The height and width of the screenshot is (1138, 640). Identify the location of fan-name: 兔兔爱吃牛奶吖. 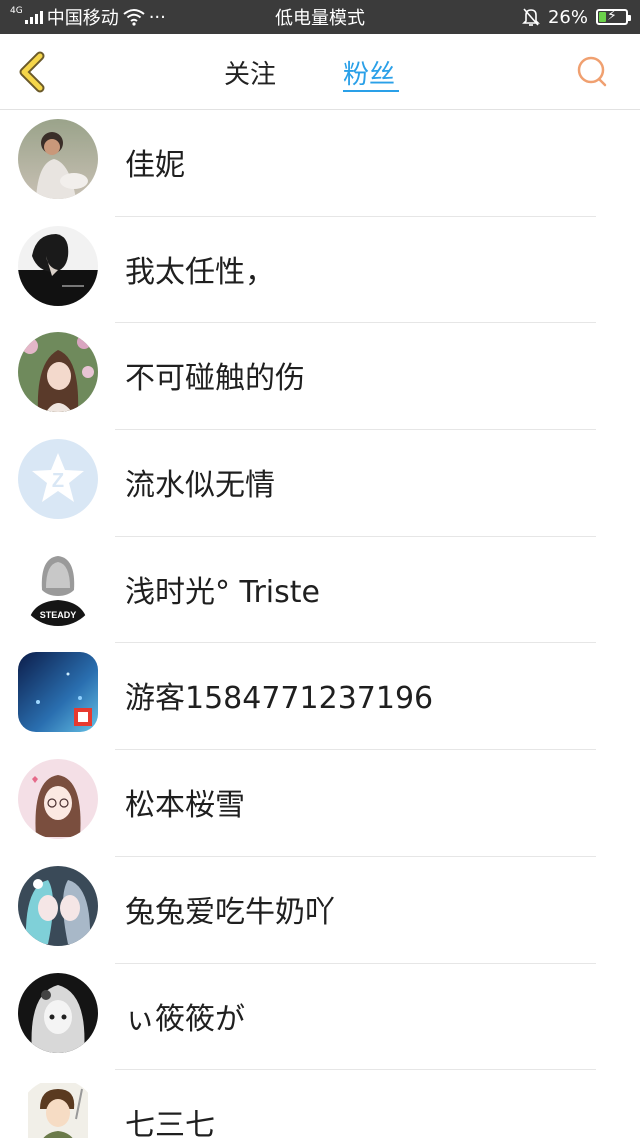
(230, 912).